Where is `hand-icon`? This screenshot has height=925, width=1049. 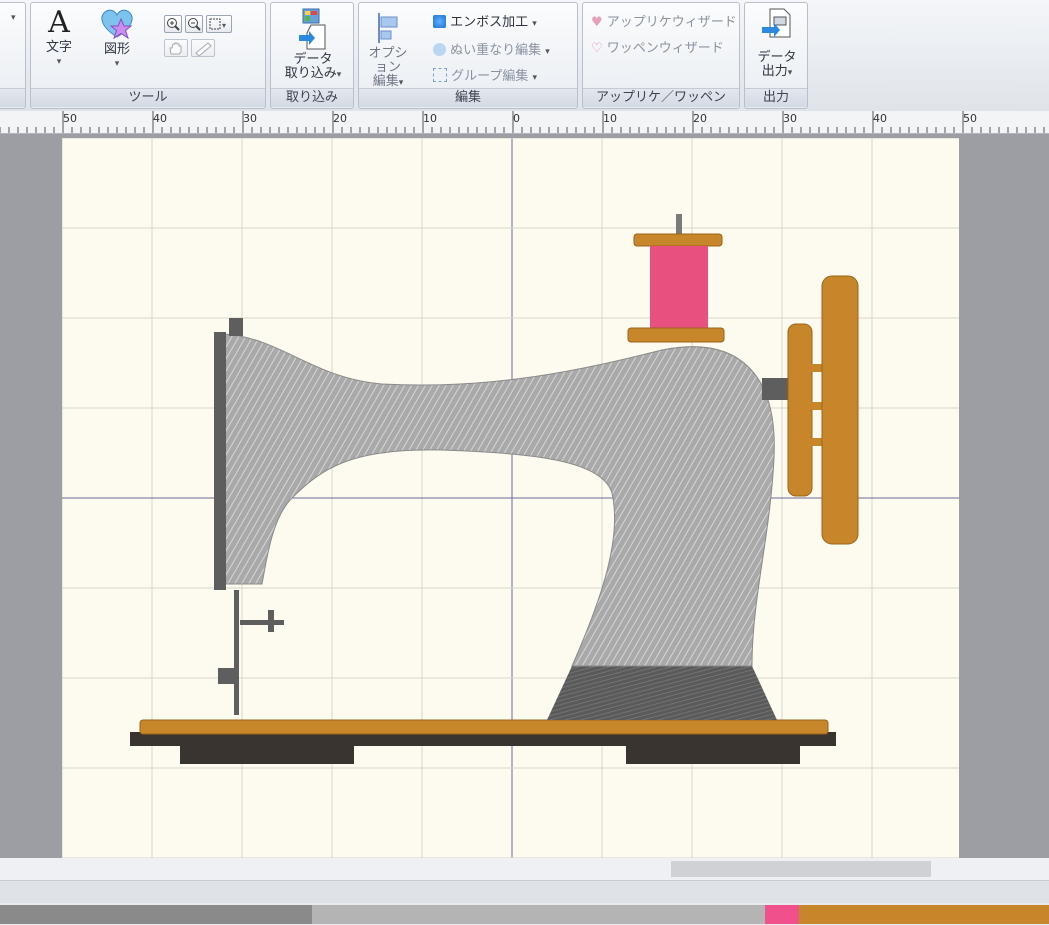 hand-icon is located at coordinates (175, 48).